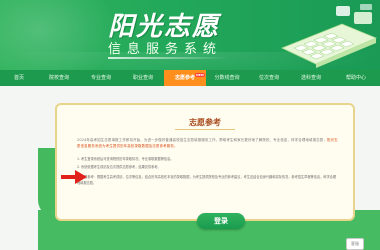 Image resolution: width=380 pixels, height=250 pixels. Describe the element at coordinates (355, 244) in the screenshot. I see `customer-service-badge: 客服` at that location.